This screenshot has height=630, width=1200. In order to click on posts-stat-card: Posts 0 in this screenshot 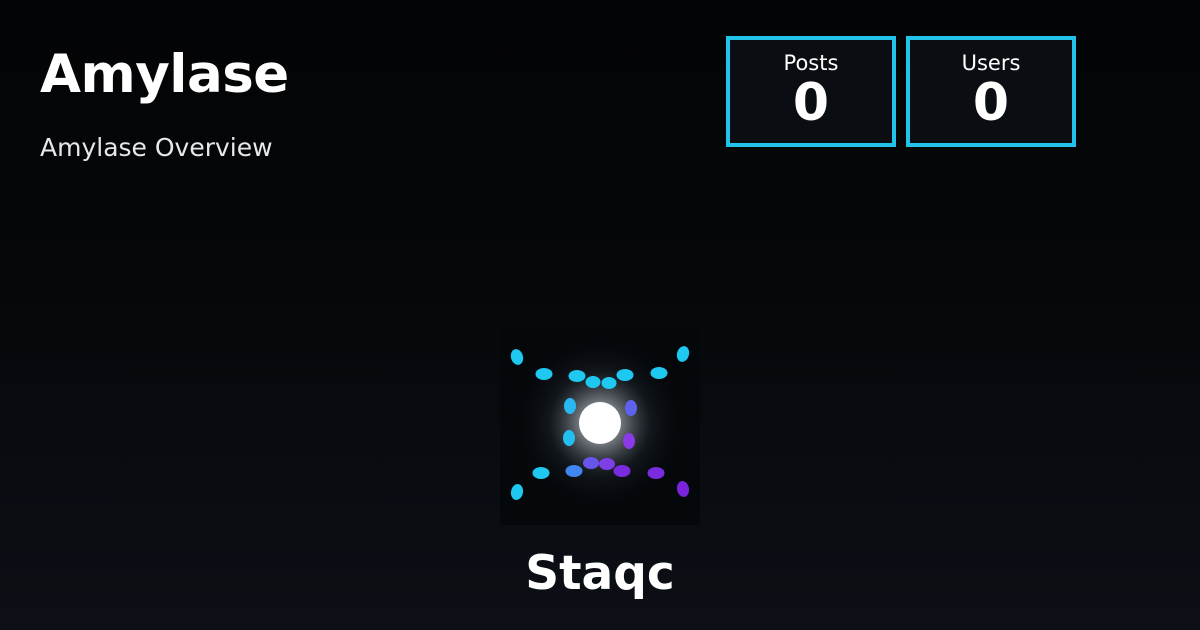, I will do `click(811, 91)`.